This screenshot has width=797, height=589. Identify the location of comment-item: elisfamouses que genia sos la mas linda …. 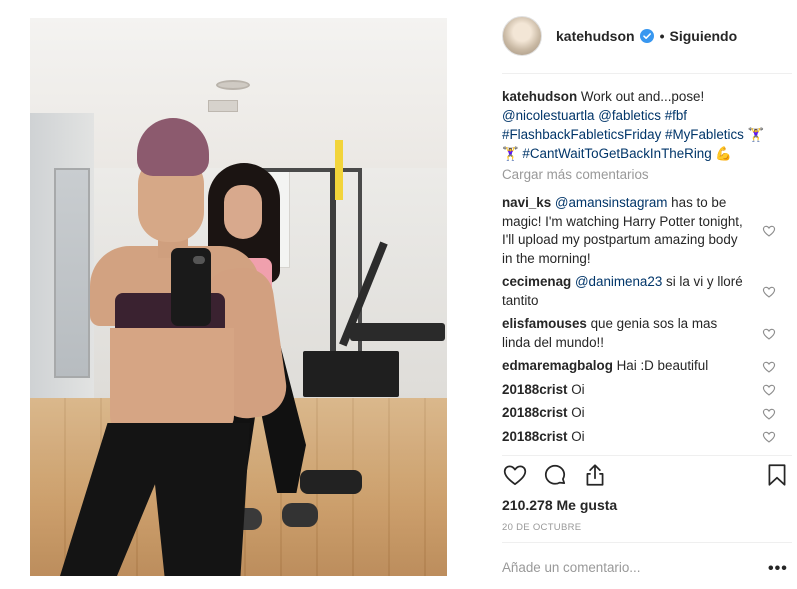
(642, 333).